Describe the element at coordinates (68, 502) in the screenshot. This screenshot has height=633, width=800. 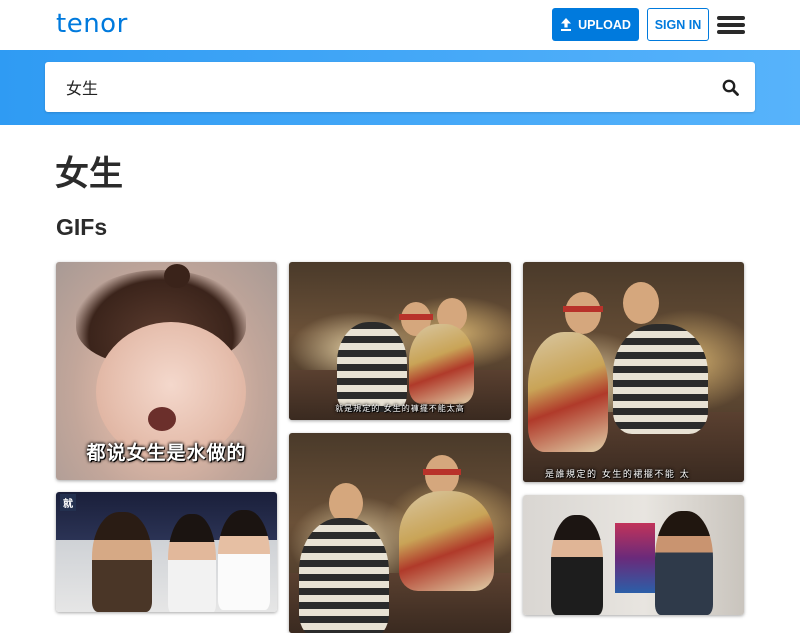
I see `gif-tag: 就` at that location.